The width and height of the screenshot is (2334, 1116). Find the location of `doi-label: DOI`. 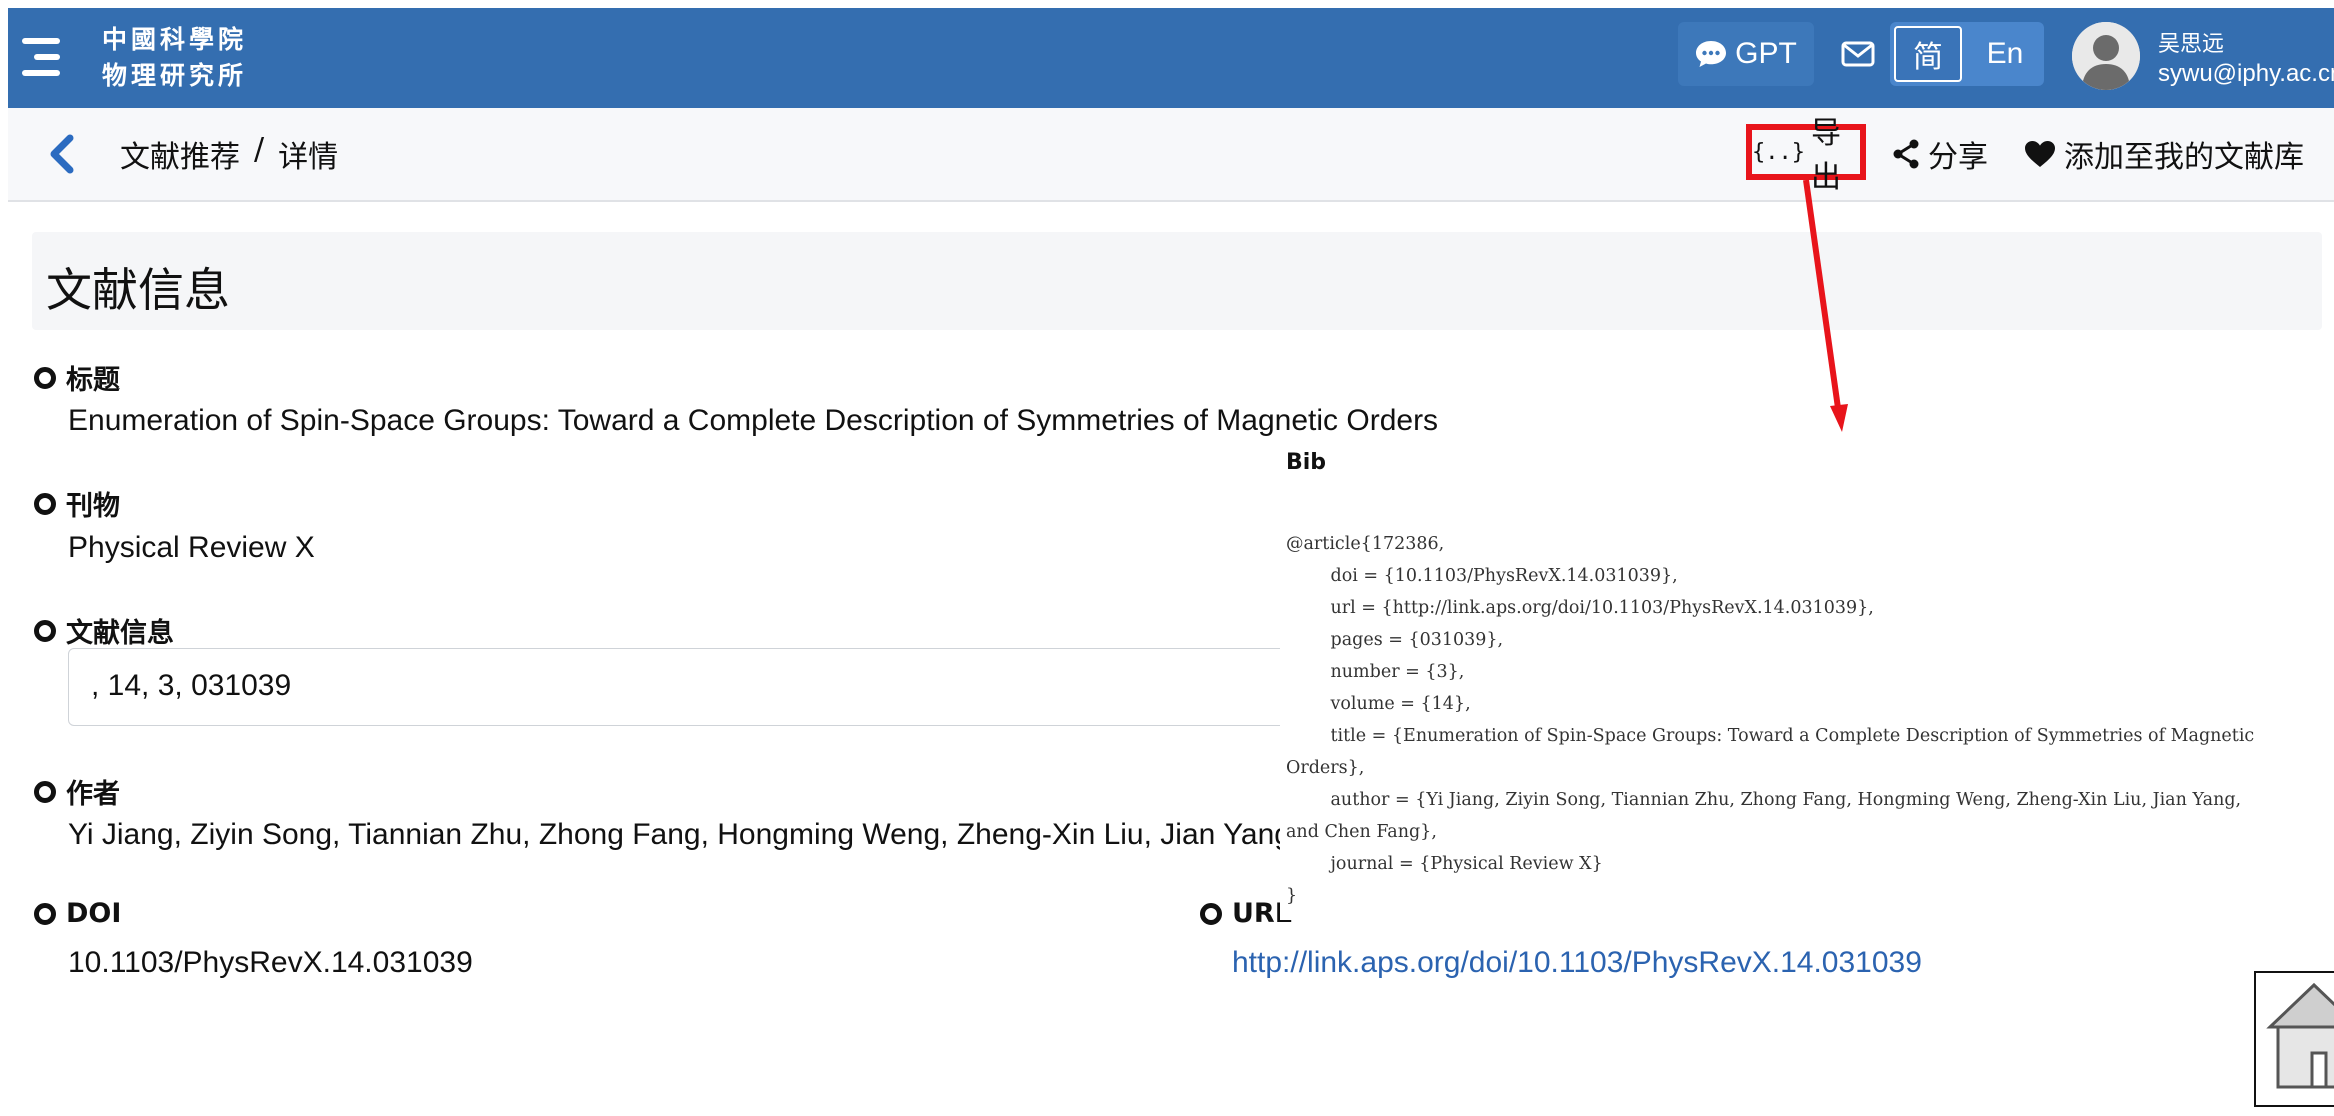

doi-label: DOI is located at coordinates (77, 913).